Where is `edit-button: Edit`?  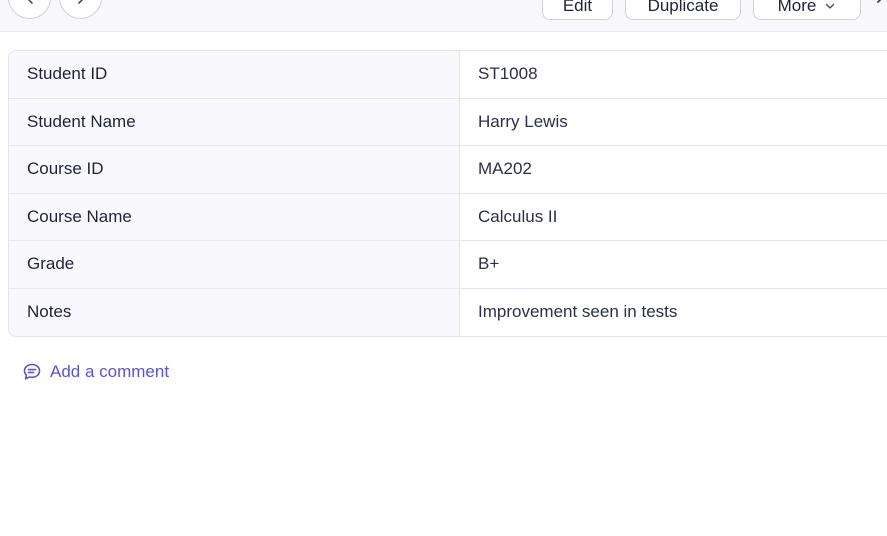 edit-button: Edit is located at coordinates (577, 10).